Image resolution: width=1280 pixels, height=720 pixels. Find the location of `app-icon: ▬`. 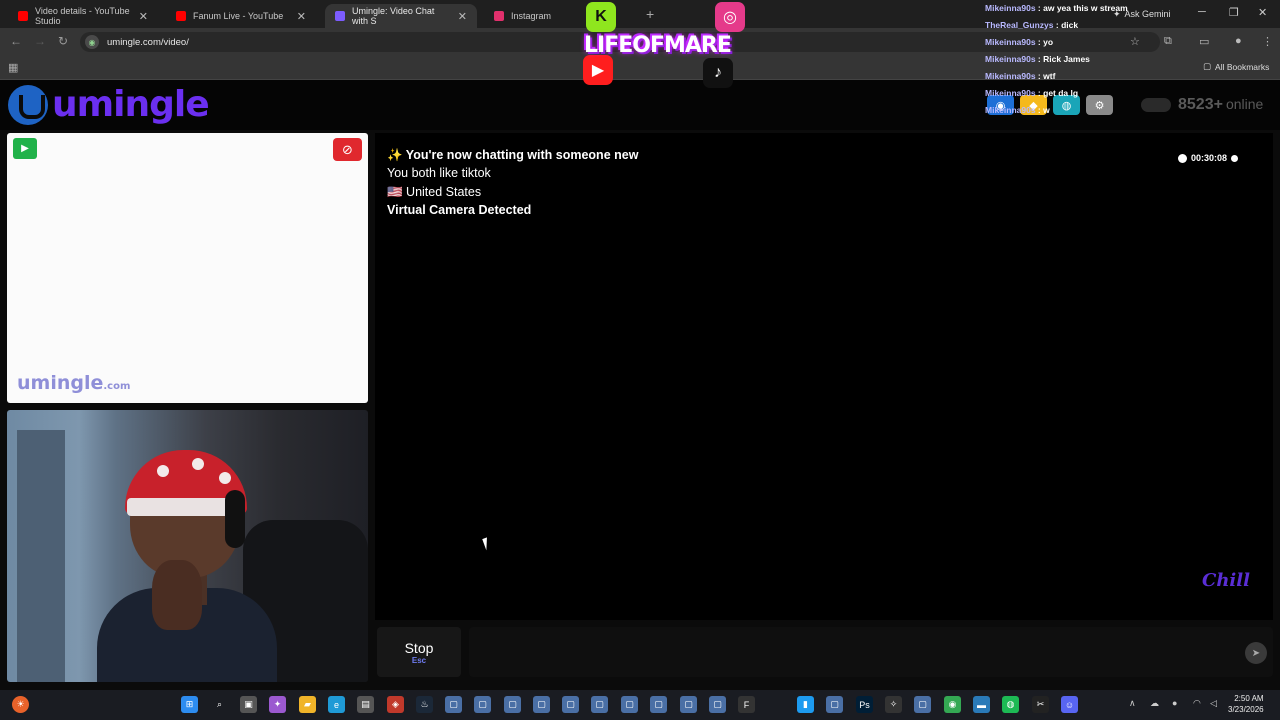

app-icon: ▬ is located at coordinates (981, 704).